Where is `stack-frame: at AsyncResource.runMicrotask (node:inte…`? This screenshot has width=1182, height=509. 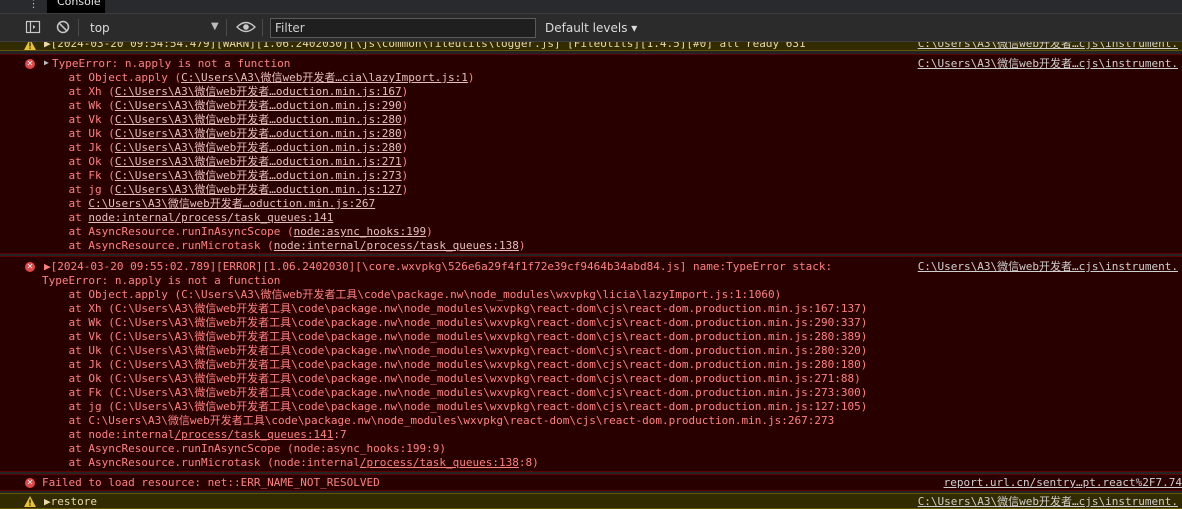 stack-frame: at AsyncResource.runMicrotask (node:inte… is located at coordinates (290, 463).